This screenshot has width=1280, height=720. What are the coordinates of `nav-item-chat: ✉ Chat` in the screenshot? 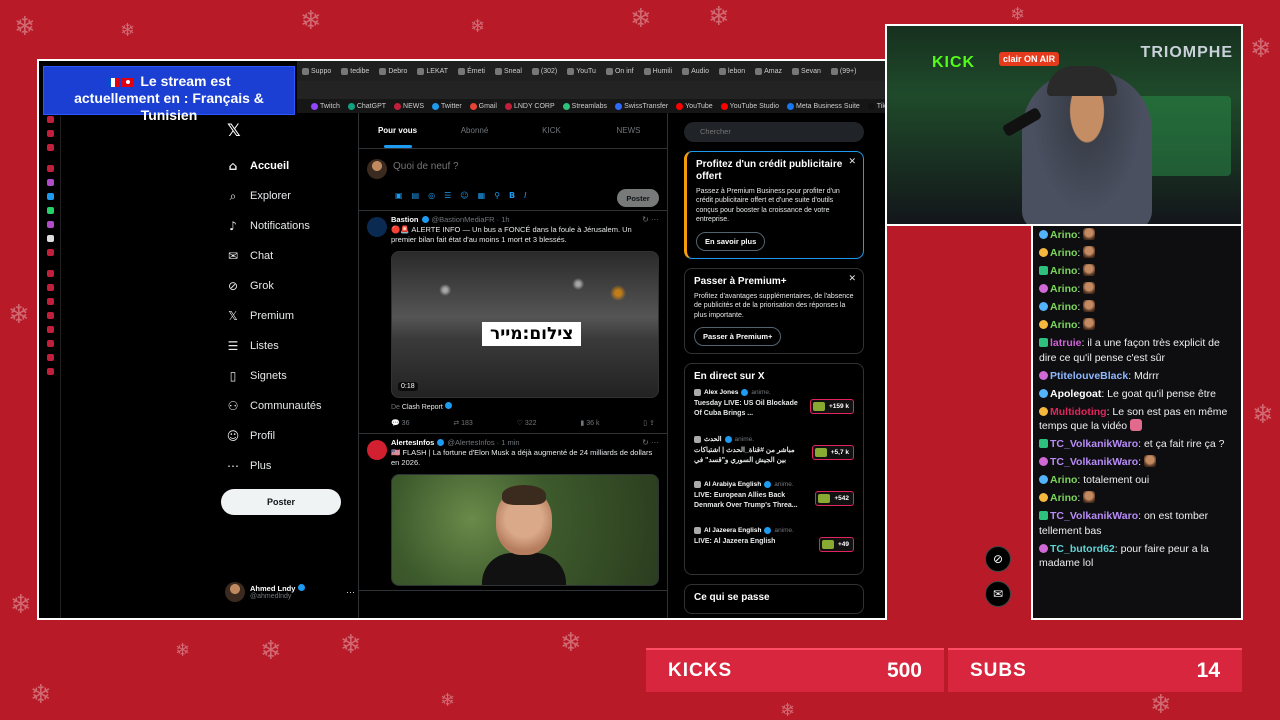 It's located at (291, 256).